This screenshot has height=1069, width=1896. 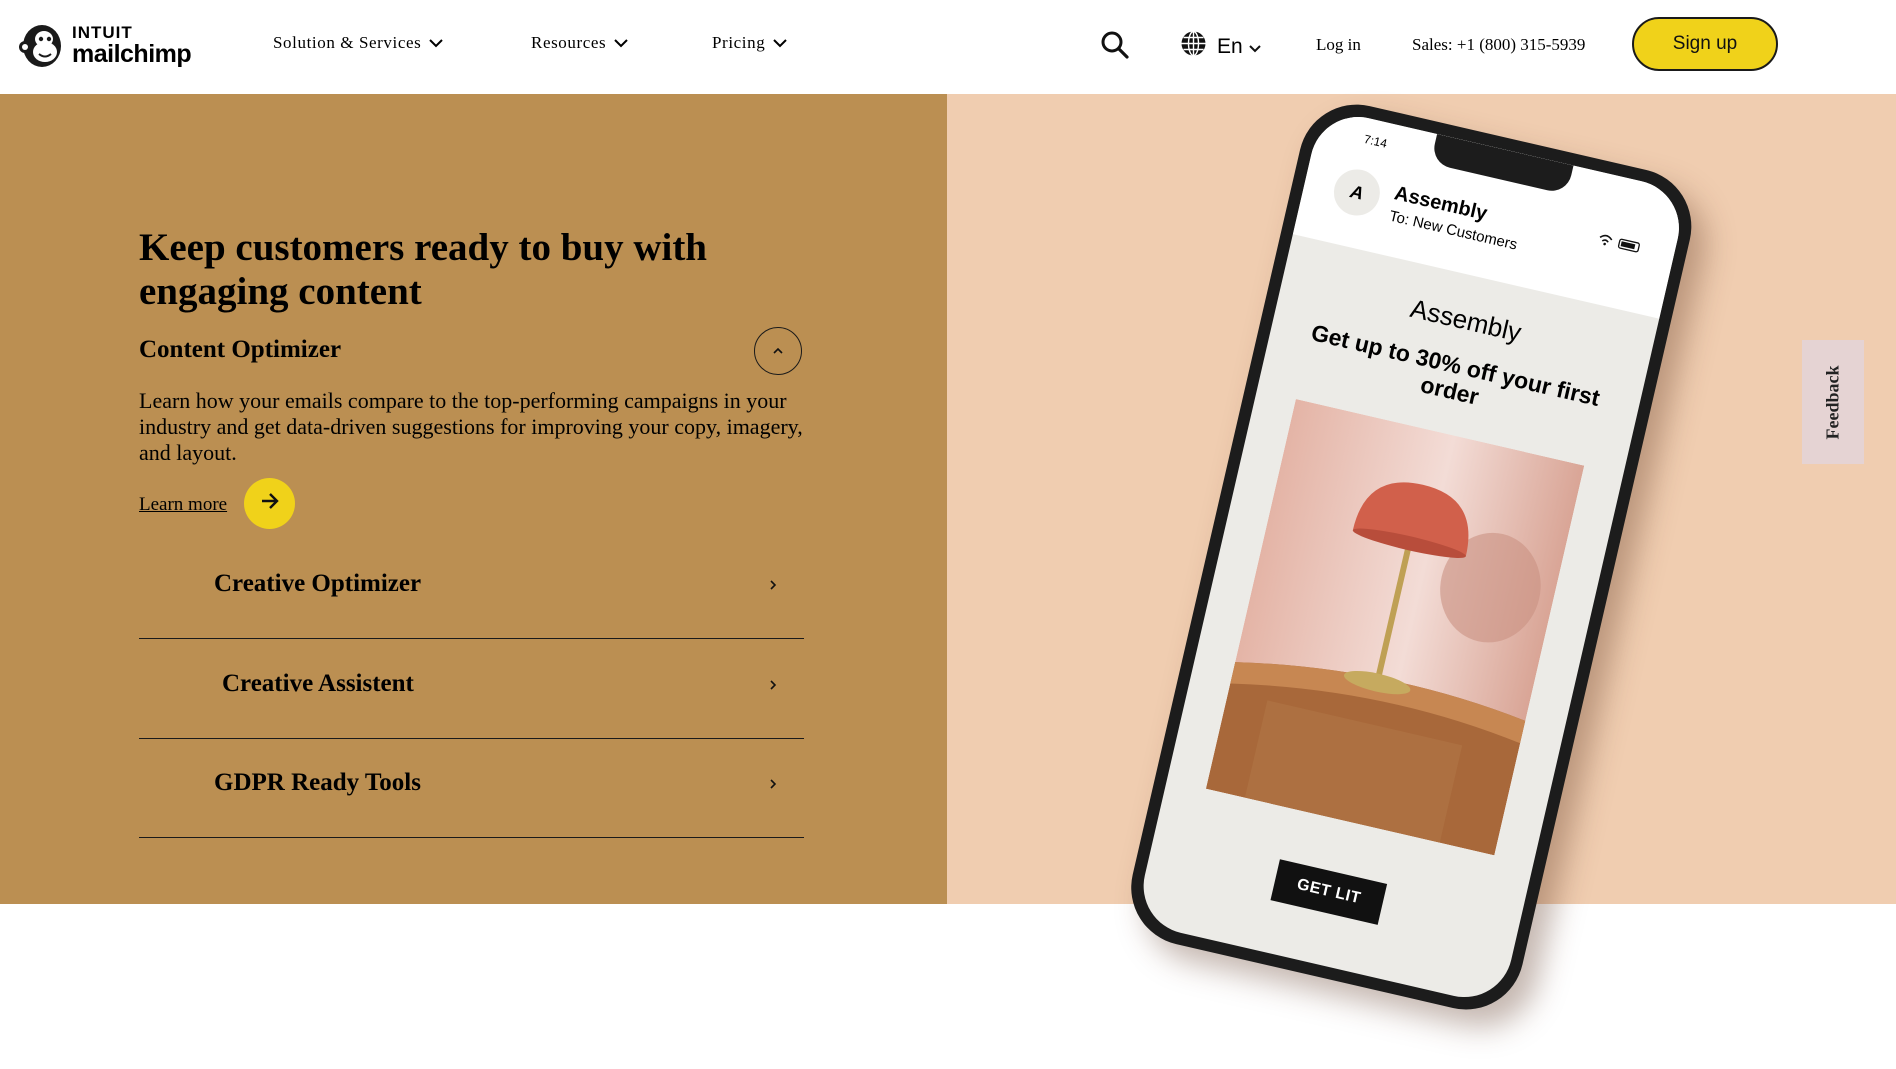 I want to click on language-selector: En, so click(x=1220, y=46).